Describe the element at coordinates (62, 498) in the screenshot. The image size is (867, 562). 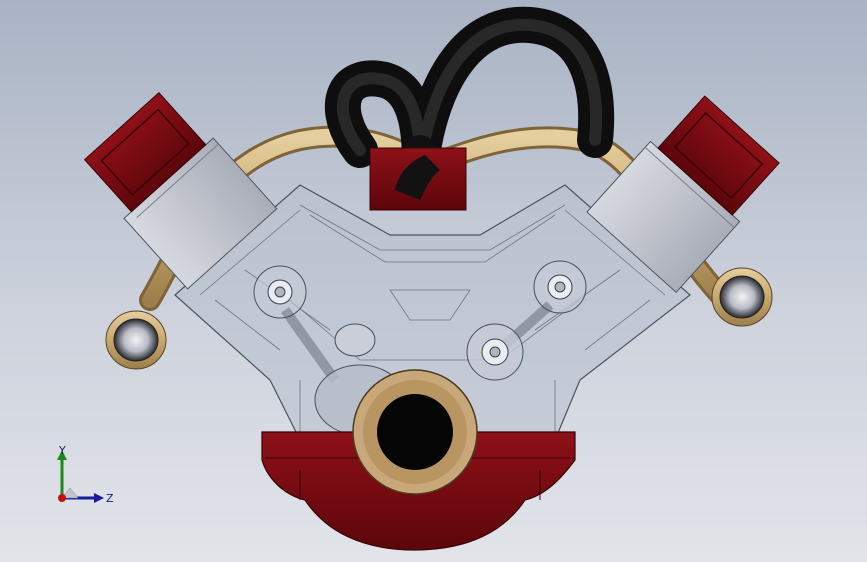
I see `x-axis-indicator` at that location.